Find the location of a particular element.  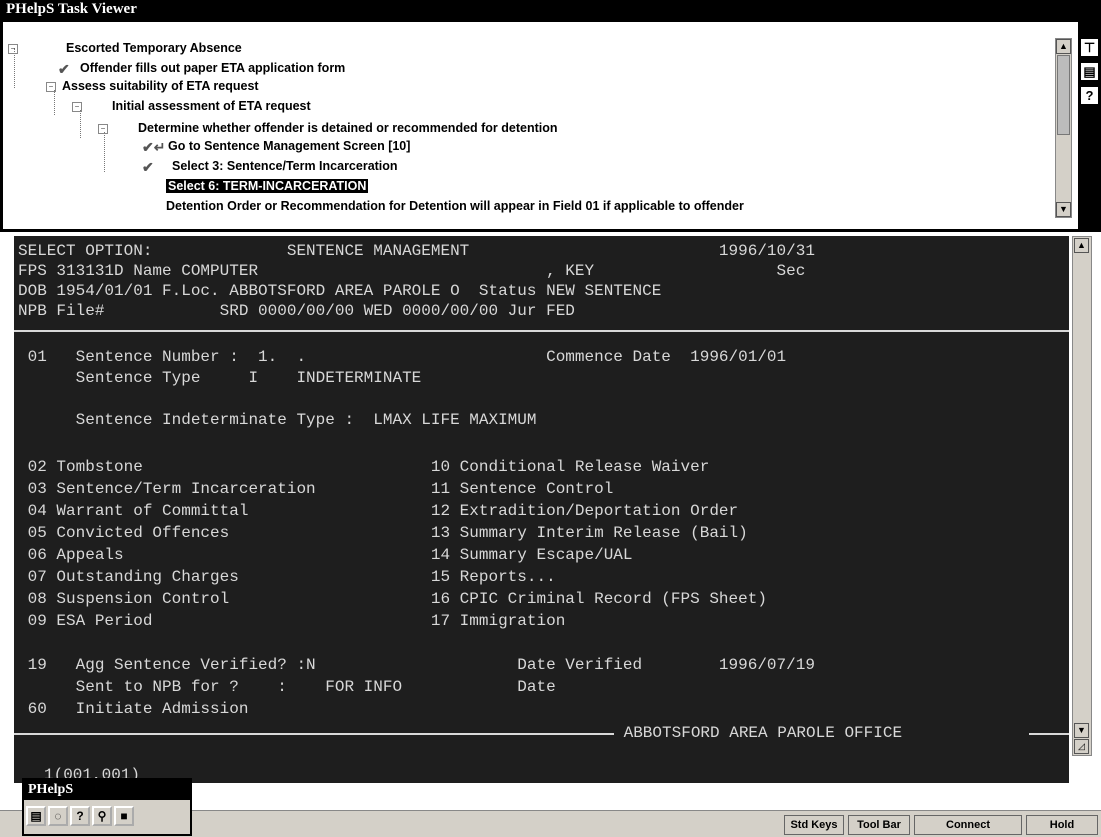

std-keys-button: Std Keys is located at coordinates (814, 825).